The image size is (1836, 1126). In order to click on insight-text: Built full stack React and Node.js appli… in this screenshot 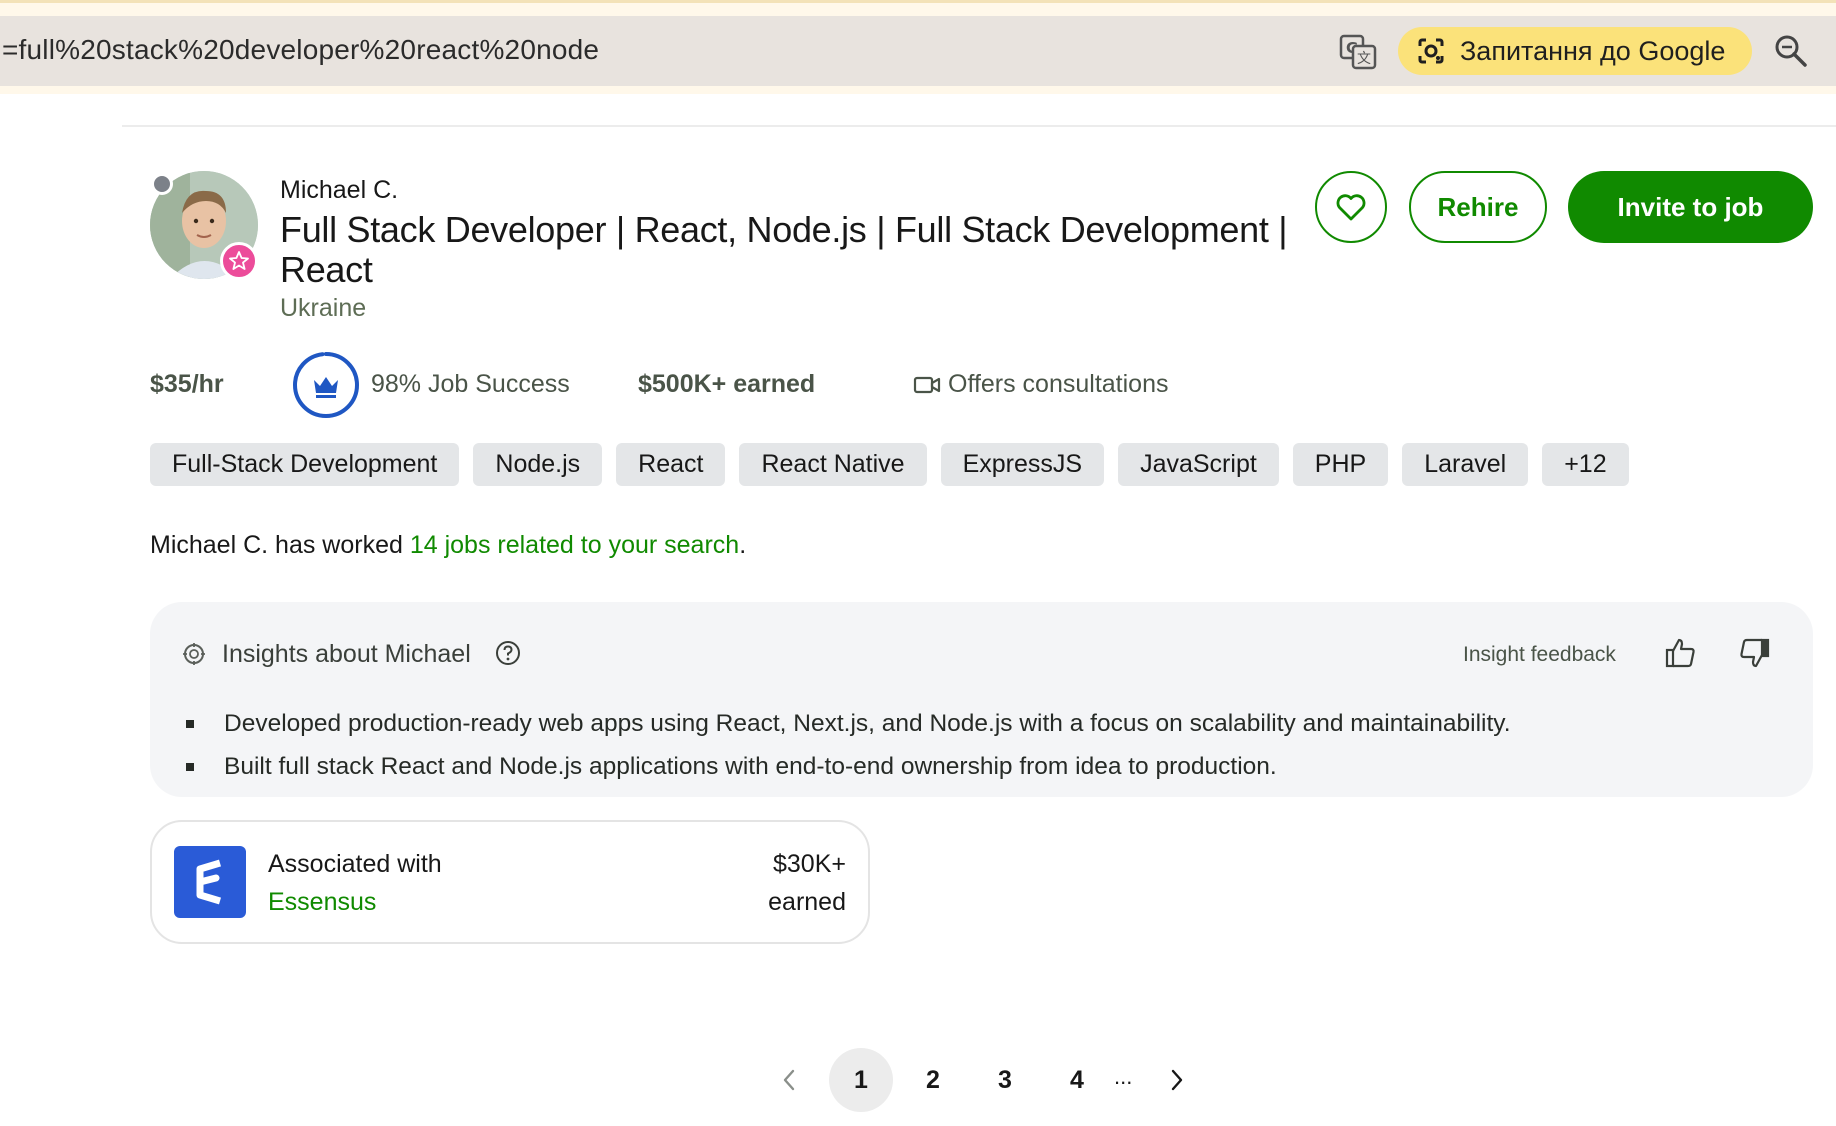, I will do `click(750, 766)`.